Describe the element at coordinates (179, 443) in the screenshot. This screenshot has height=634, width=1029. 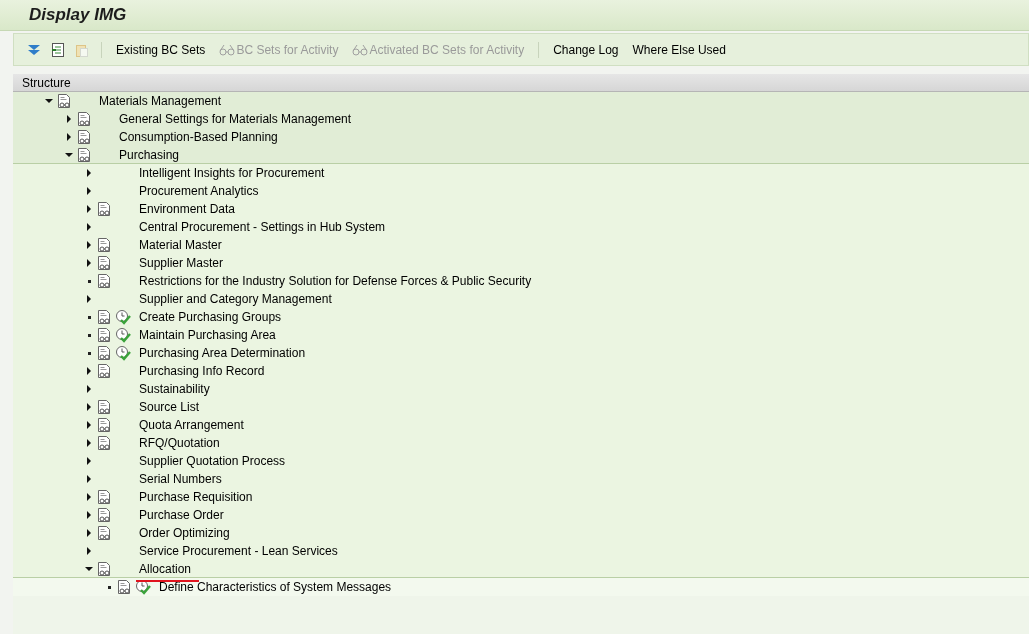
I see `tree-node-label: RFQ/Quotation` at that location.